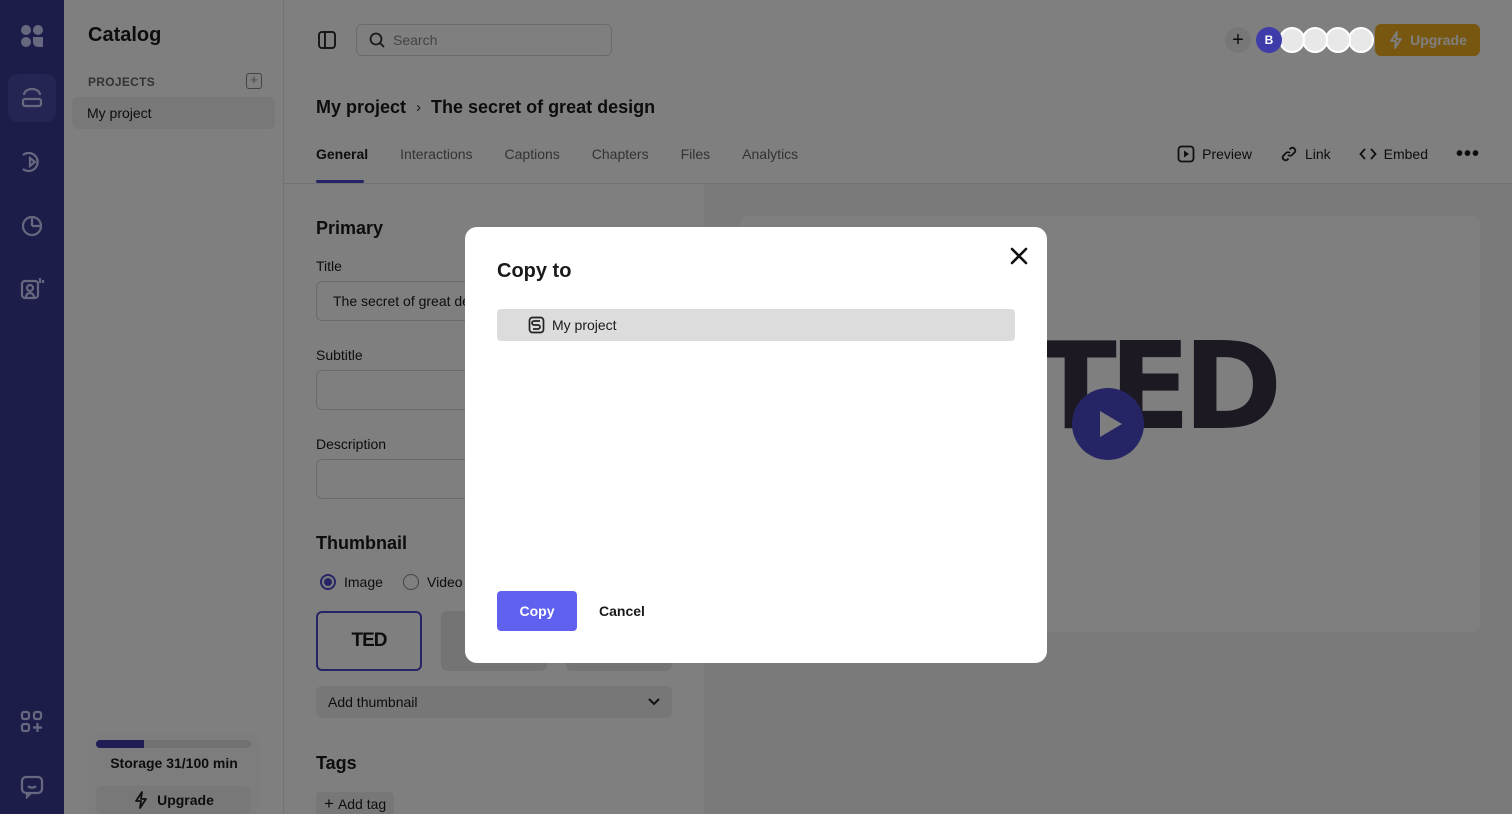  What do you see at coordinates (537, 611) in the screenshot?
I see `copy-button: Copy` at bounding box center [537, 611].